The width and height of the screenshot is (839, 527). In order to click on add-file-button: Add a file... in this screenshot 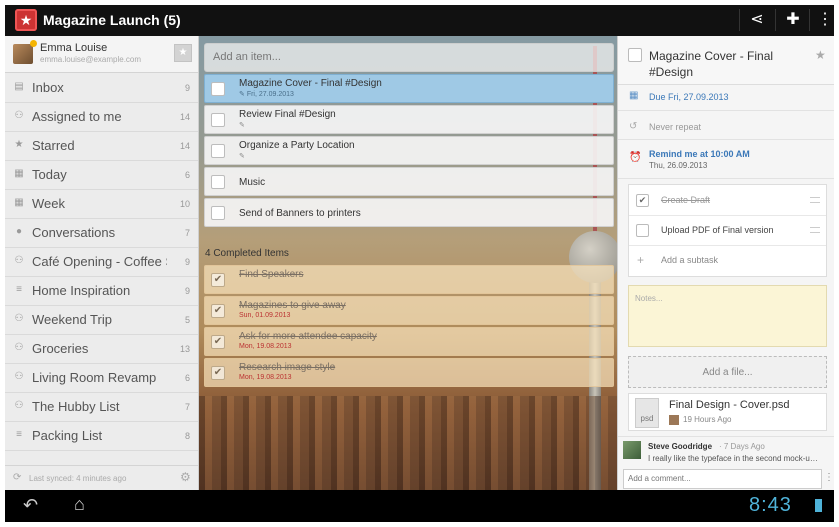, I will do `click(727, 372)`.